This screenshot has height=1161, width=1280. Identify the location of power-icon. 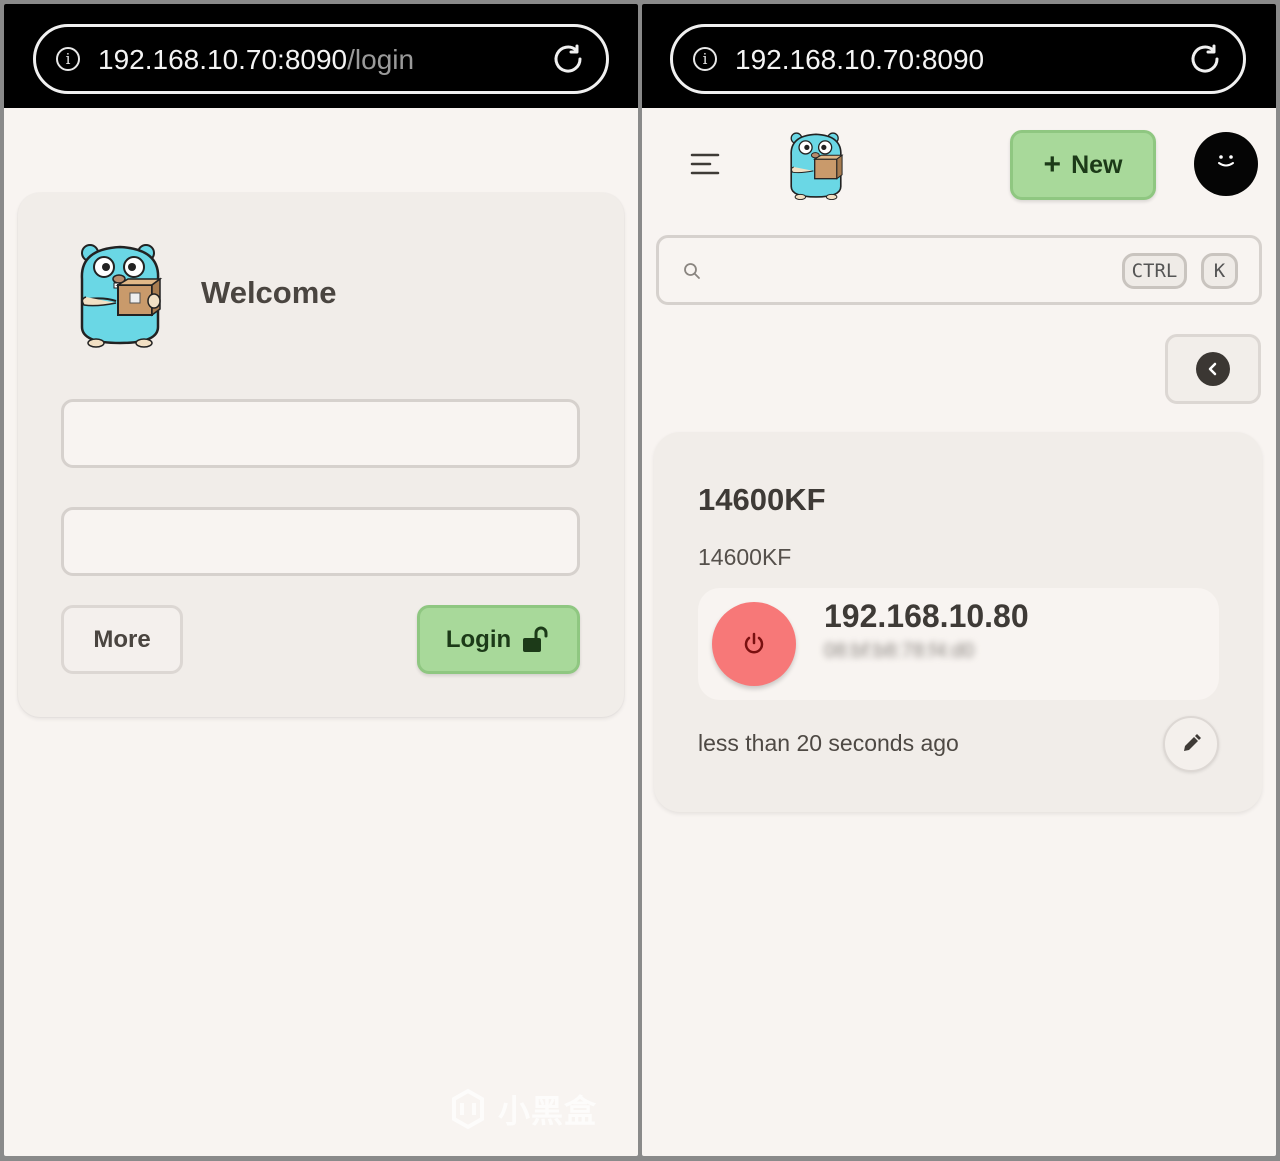
(754, 643).